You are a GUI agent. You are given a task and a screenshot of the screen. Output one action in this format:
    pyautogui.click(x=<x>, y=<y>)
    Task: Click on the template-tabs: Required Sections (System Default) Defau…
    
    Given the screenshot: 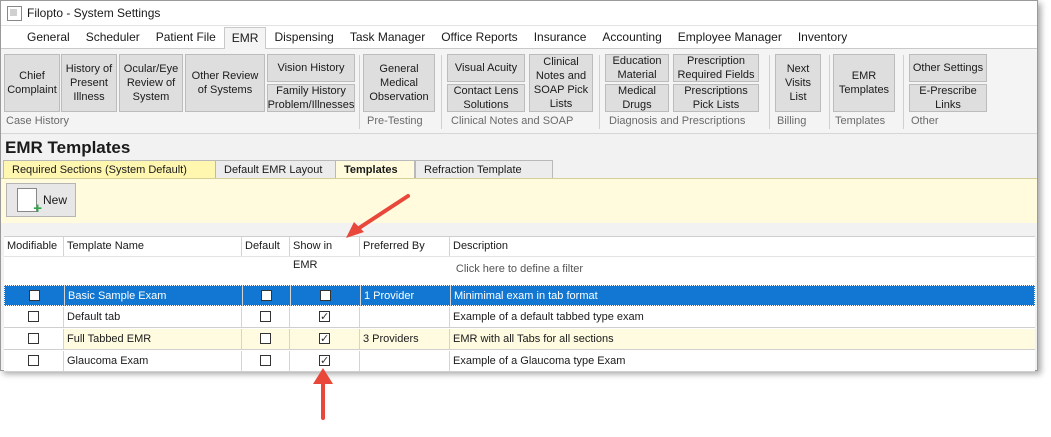 What is the action you would take?
    pyautogui.click(x=519, y=169)
    